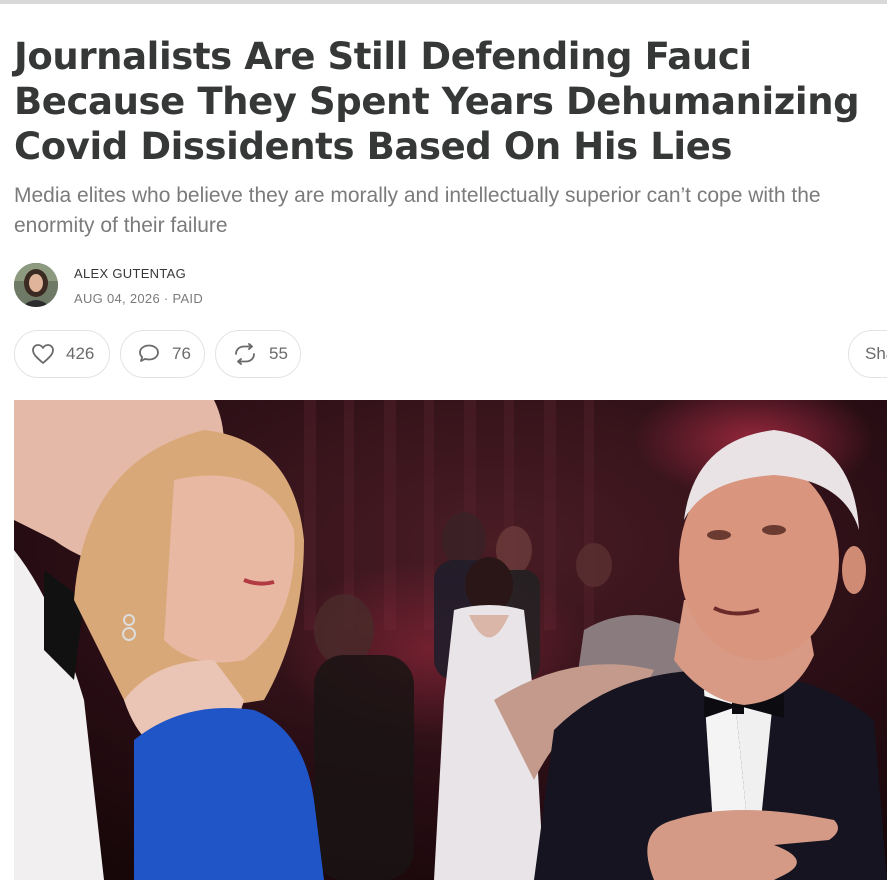 The image size is (887, 887). I want to click on share-button: Sha, so click(867, 354).